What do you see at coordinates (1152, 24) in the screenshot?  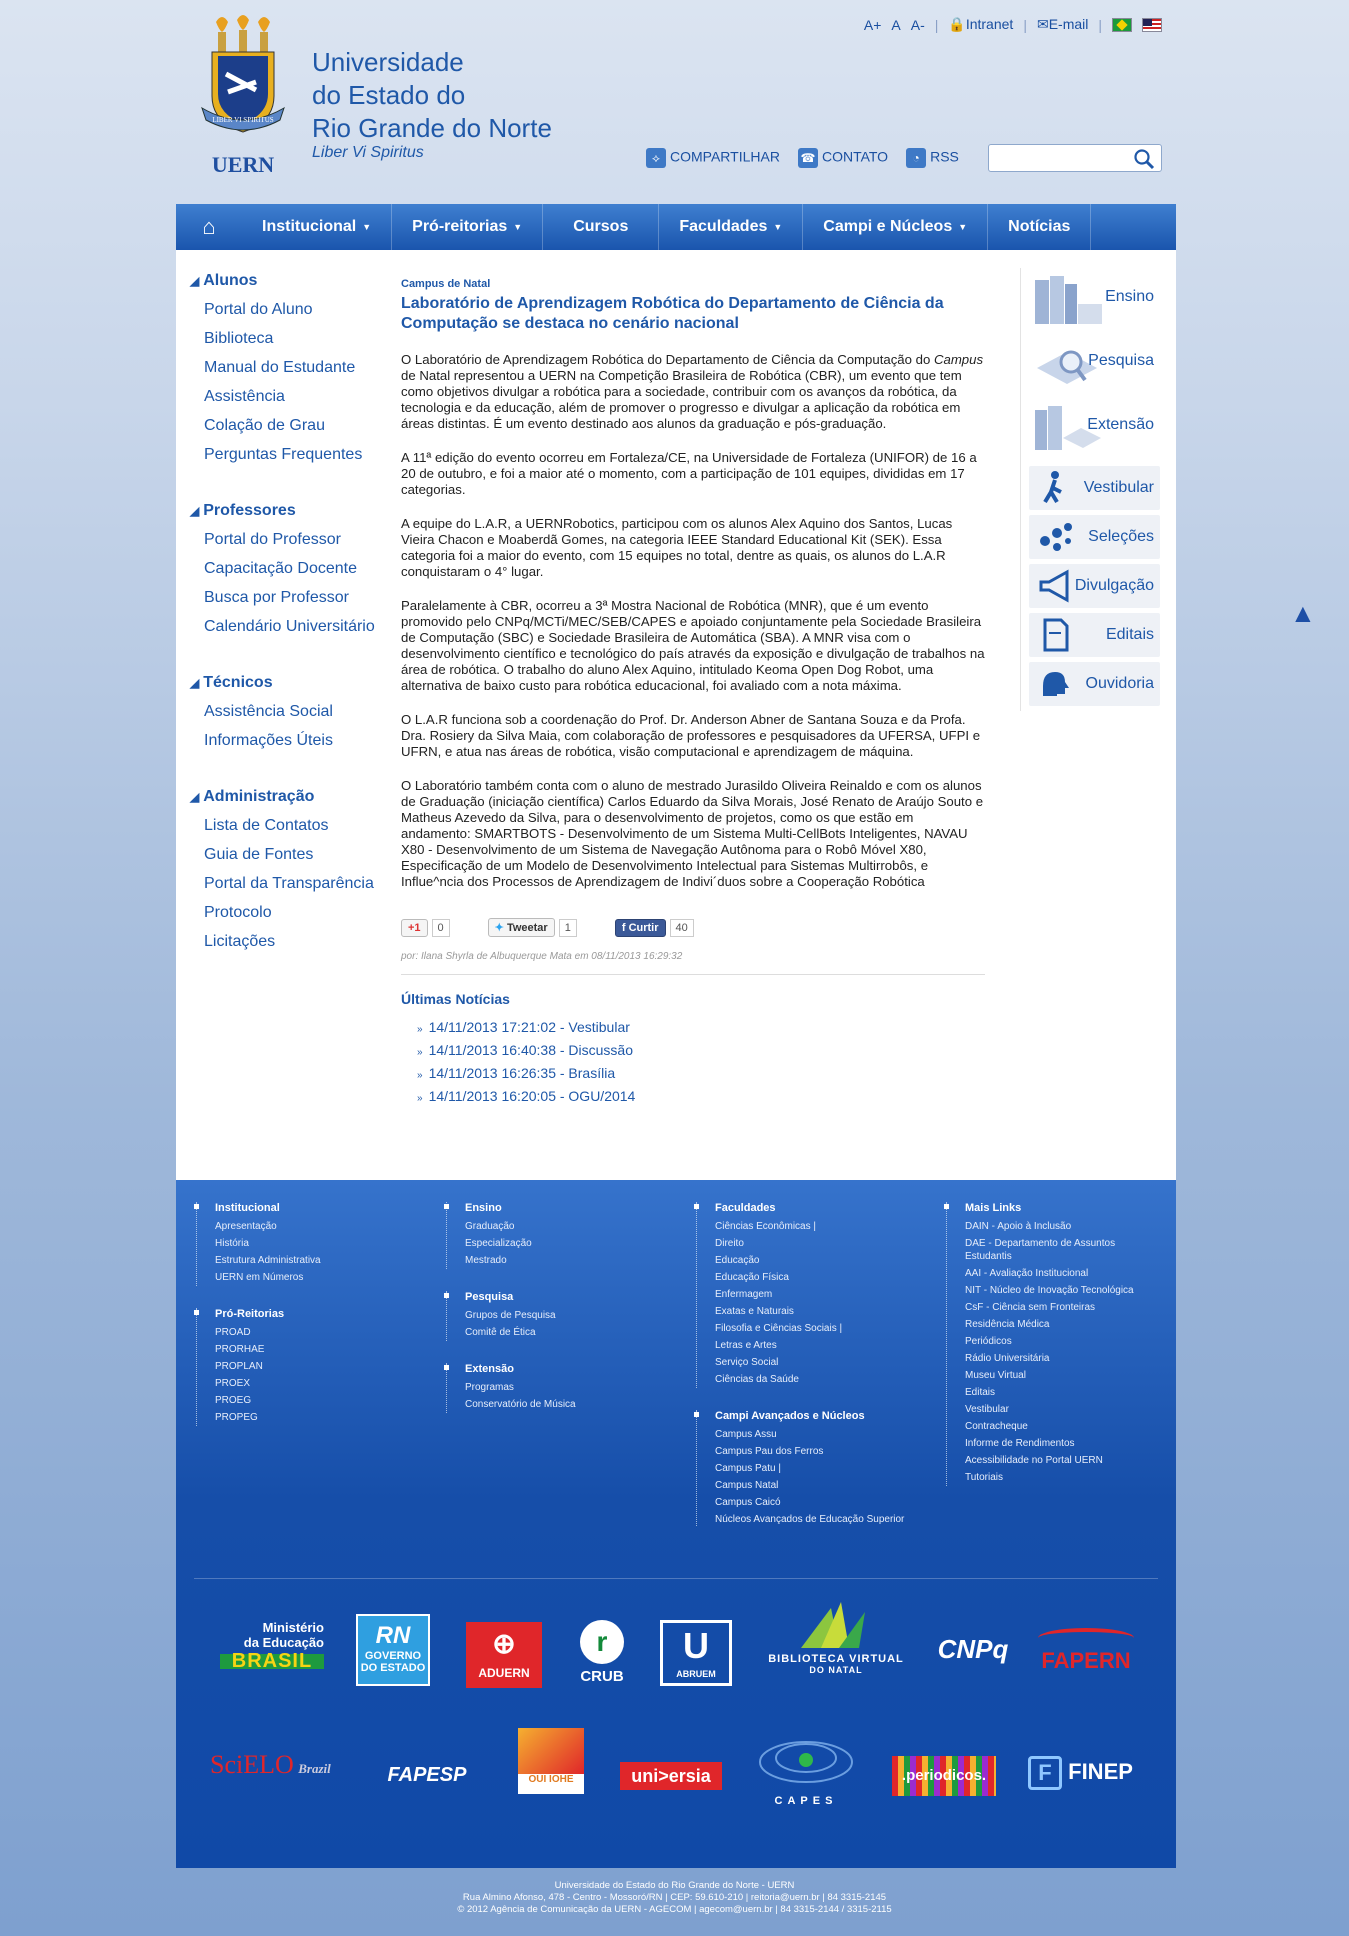 I see `usa-flag-icon` at bounding box center [1152, 24].